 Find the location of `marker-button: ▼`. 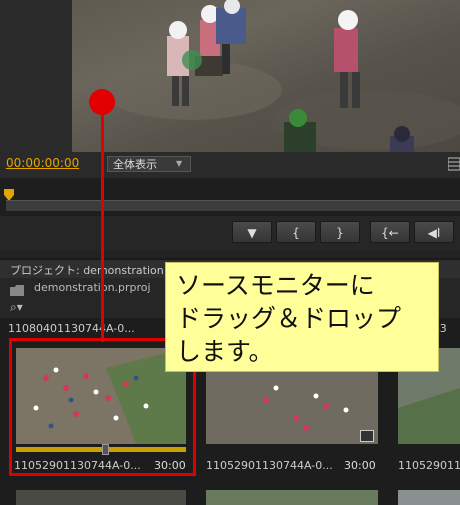

marker-button: ▼ is located at coordinates (252, 232).